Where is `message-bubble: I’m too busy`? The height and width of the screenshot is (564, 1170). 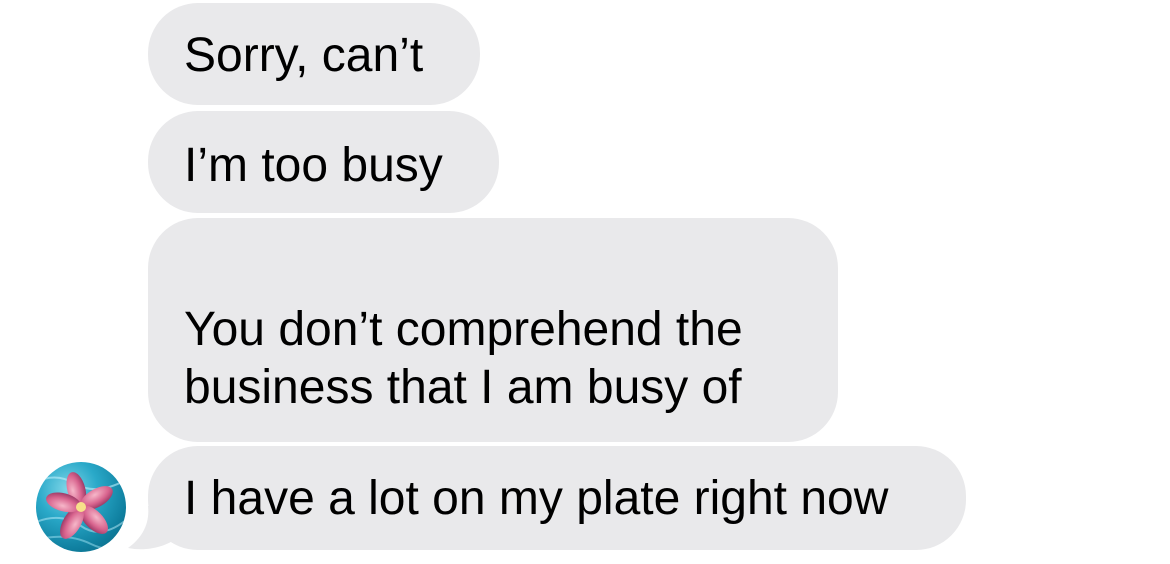 message-bubble: I’m too busy is located at coordinates (323, 162).